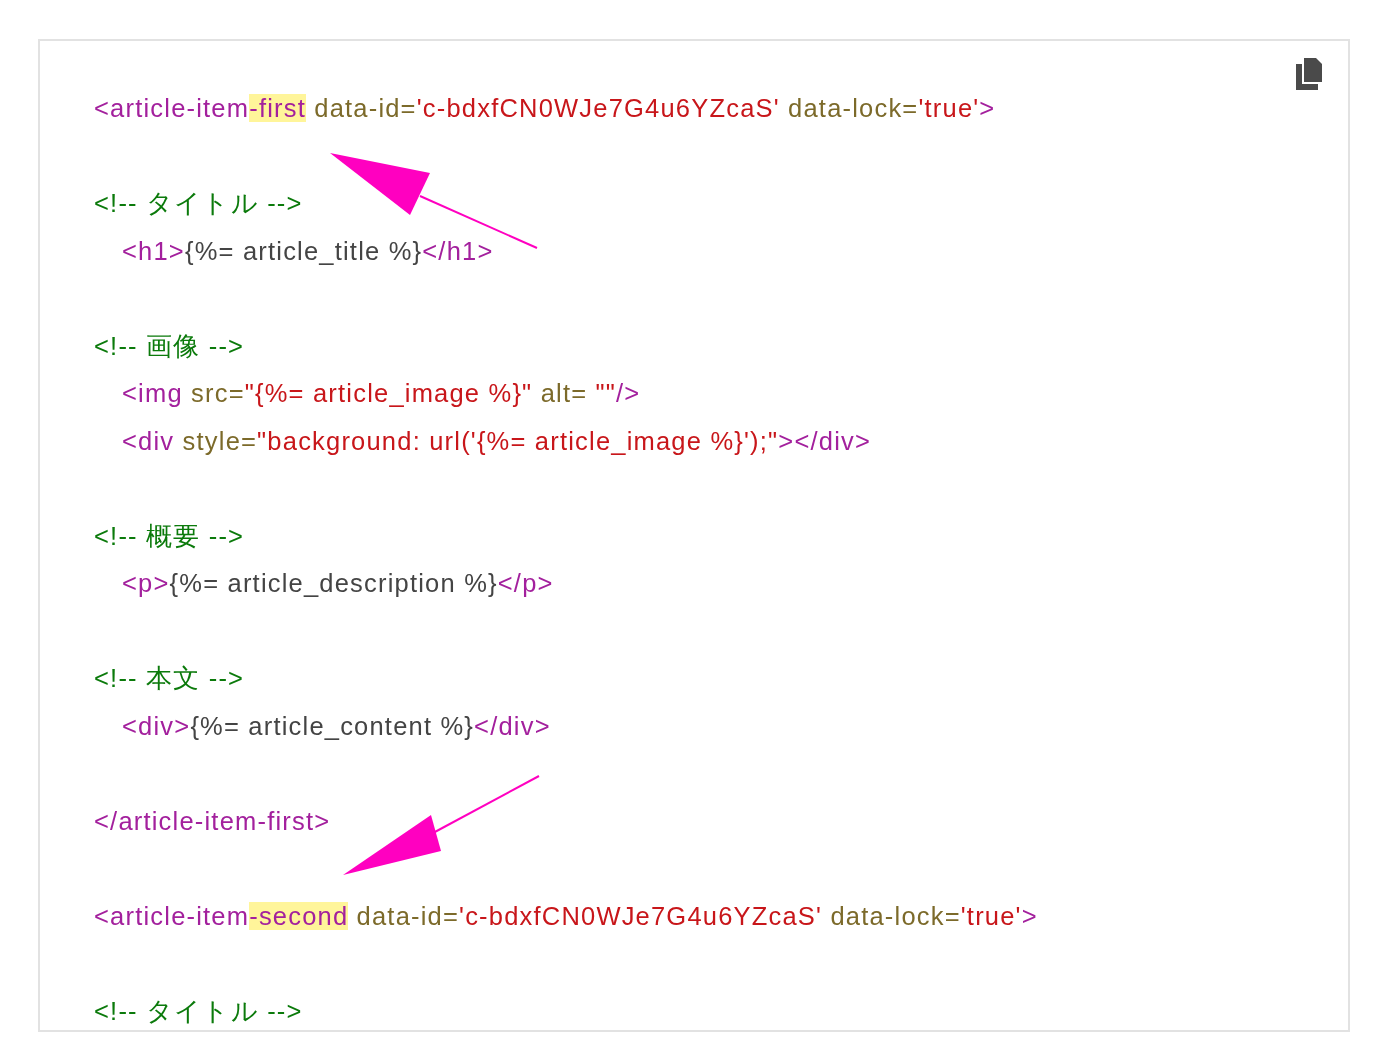  Describe the element at coordinates (308, 251) in the screenshot. I see `code-line: <h1>{%= article_title %}</h1>` at that location.